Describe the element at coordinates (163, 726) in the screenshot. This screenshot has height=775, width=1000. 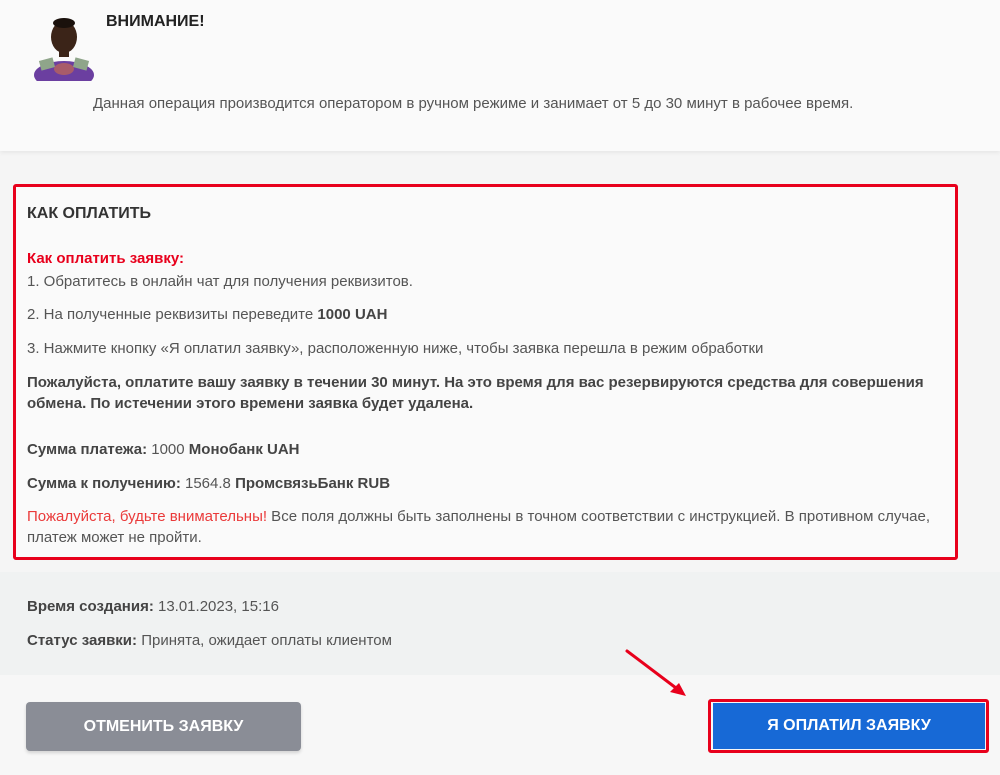
I see `cancel-order-button: ОТМЕНИТЬ ЗАЯВКУ` at that location.